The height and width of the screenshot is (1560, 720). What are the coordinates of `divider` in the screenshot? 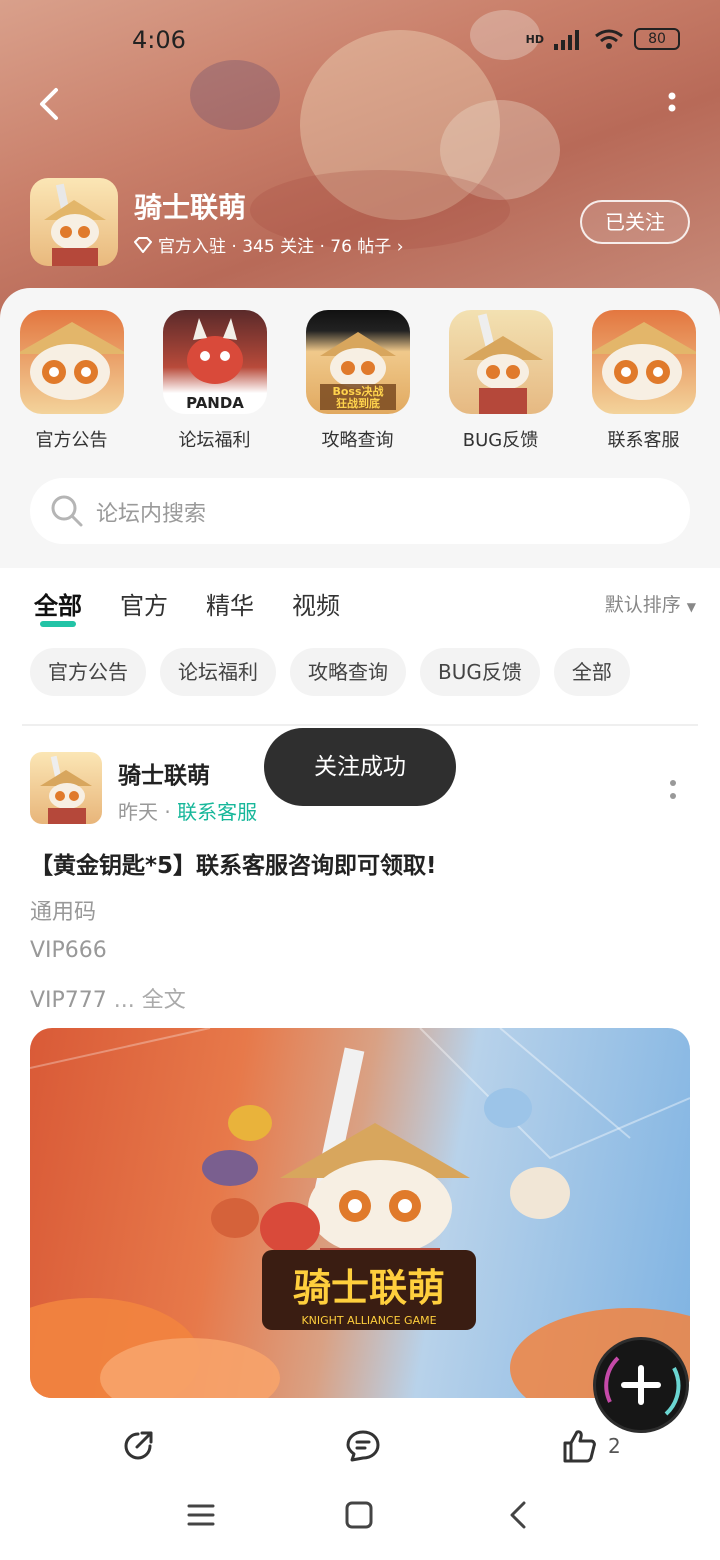 It's located at (360, 725).